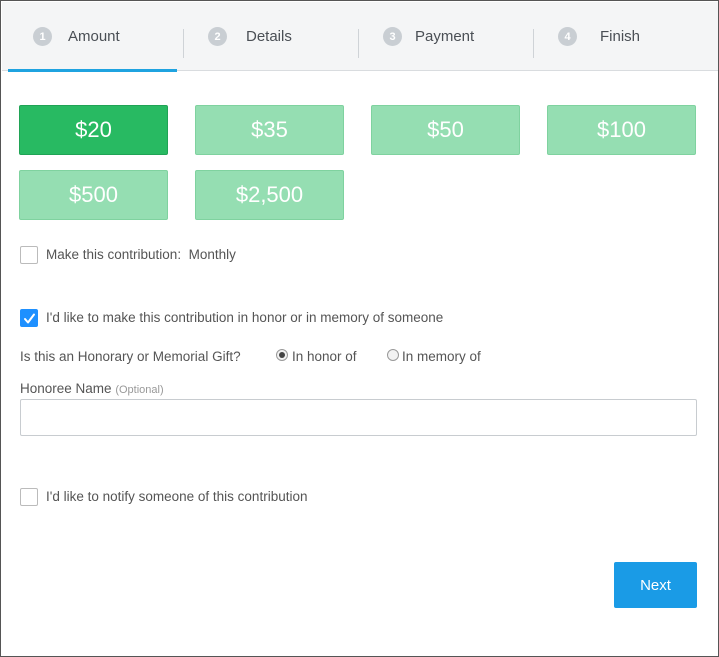 This screenshot has height=657, width=719. What do you see at coordinates (441, 356) in the screenshot?
I see `radio-label-in-memory: In memory of` at bounding box center [441, 356].